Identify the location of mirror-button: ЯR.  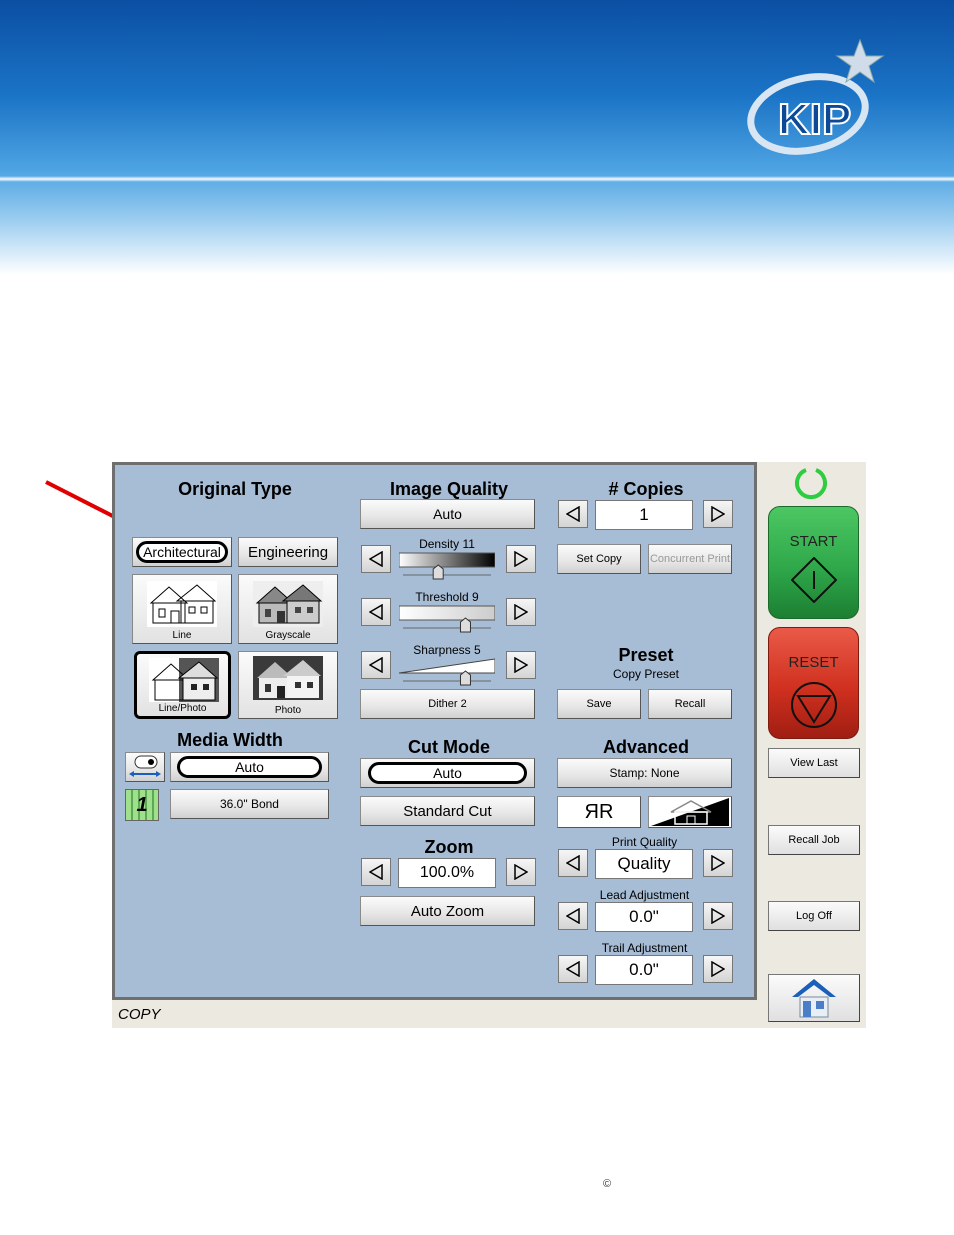
(599, 812).